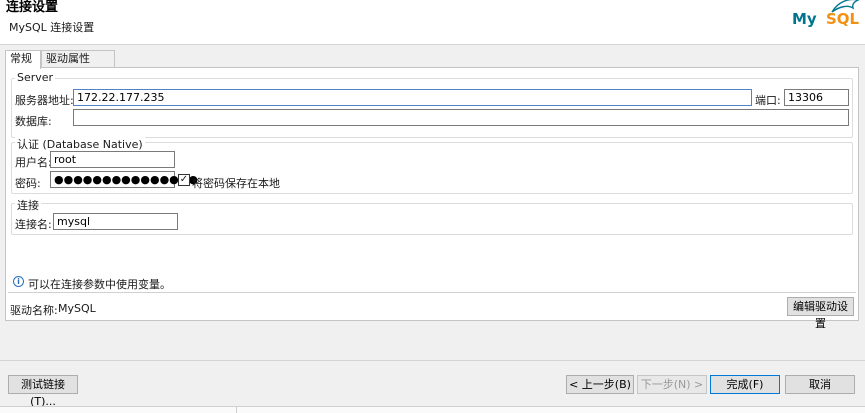 This screenshot has width=865, height=413. I want to click on cancel-button: 取消, so click(820, 384).